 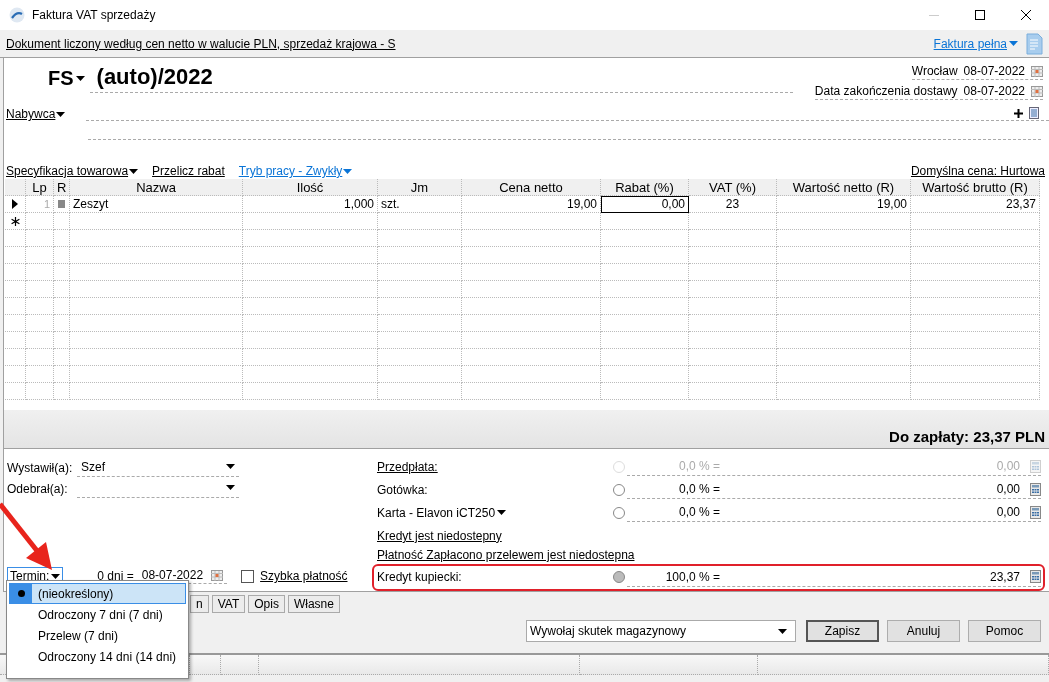 What do you see at coordinates (97, 593) in the screenshot?
I see `menu-item: (nieokreślony)` at bounding box center [97, 593].